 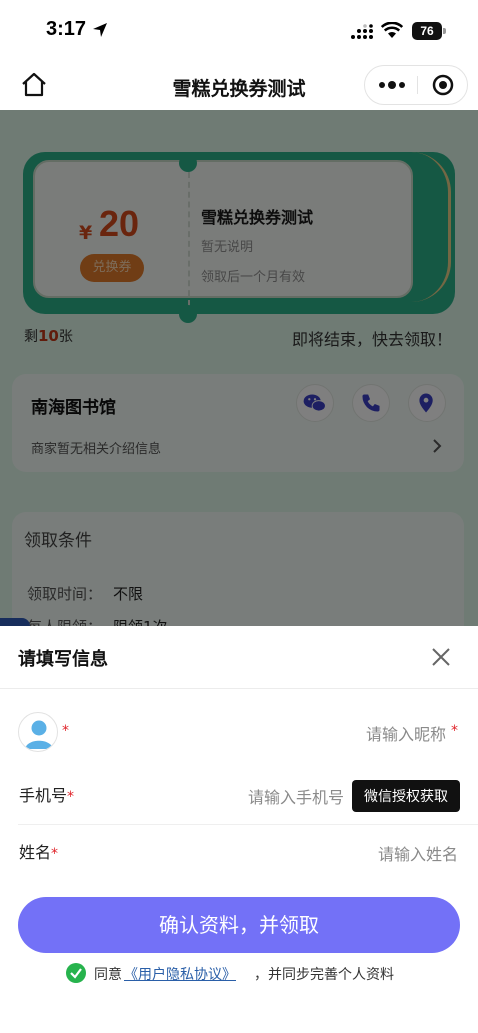 I want to click on phone-input, so click(x=272, y=797).